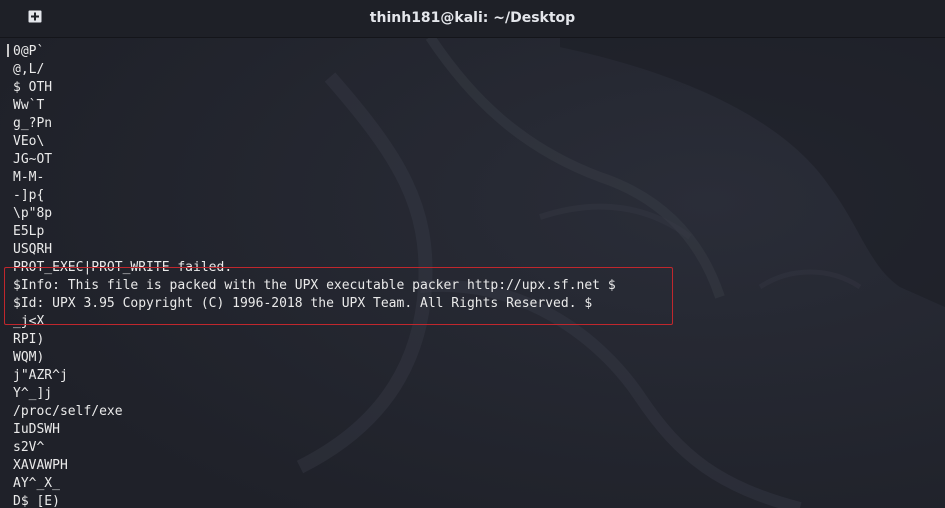 Image resolution: width=945 pixels, height=508 pixels. Describe the element at coordinates (36, 501) in the screenshot. I see `terminal-line: D$ [E)` at that location.